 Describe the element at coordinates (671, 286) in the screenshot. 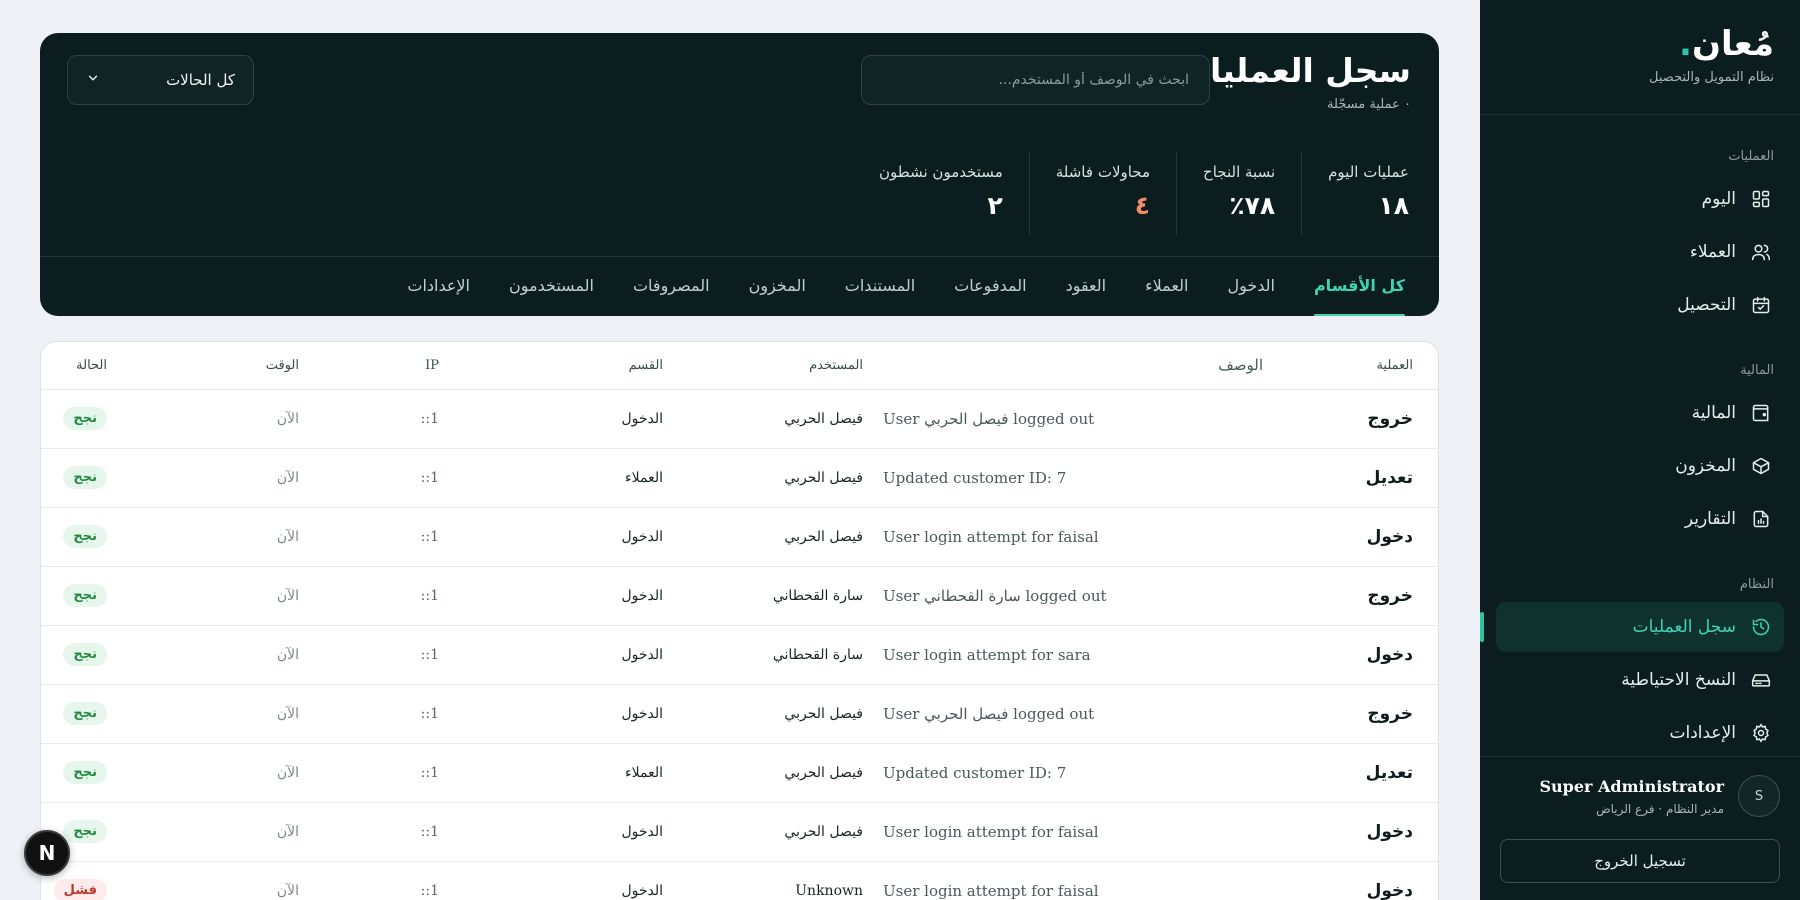

I see `section-tab: المصروفات` at that location.